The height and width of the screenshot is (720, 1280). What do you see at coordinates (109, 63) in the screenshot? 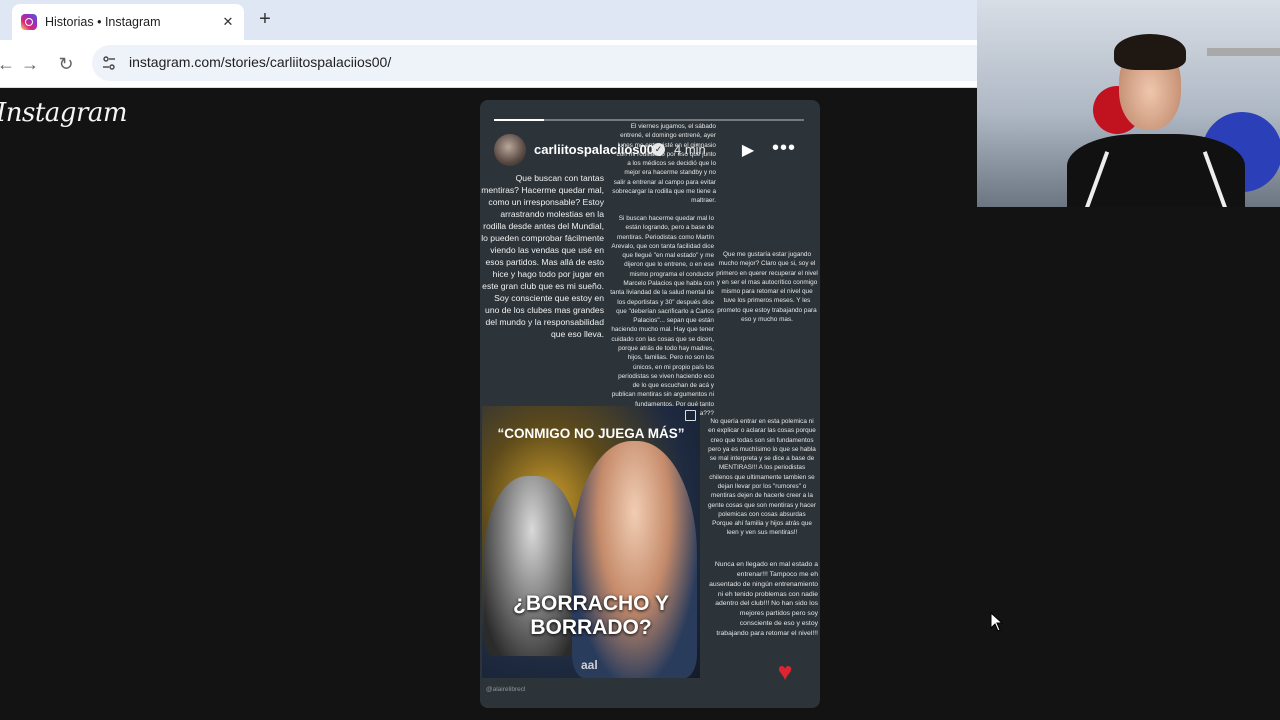
I see `site-info-icon` at bounding box center [109, 63].